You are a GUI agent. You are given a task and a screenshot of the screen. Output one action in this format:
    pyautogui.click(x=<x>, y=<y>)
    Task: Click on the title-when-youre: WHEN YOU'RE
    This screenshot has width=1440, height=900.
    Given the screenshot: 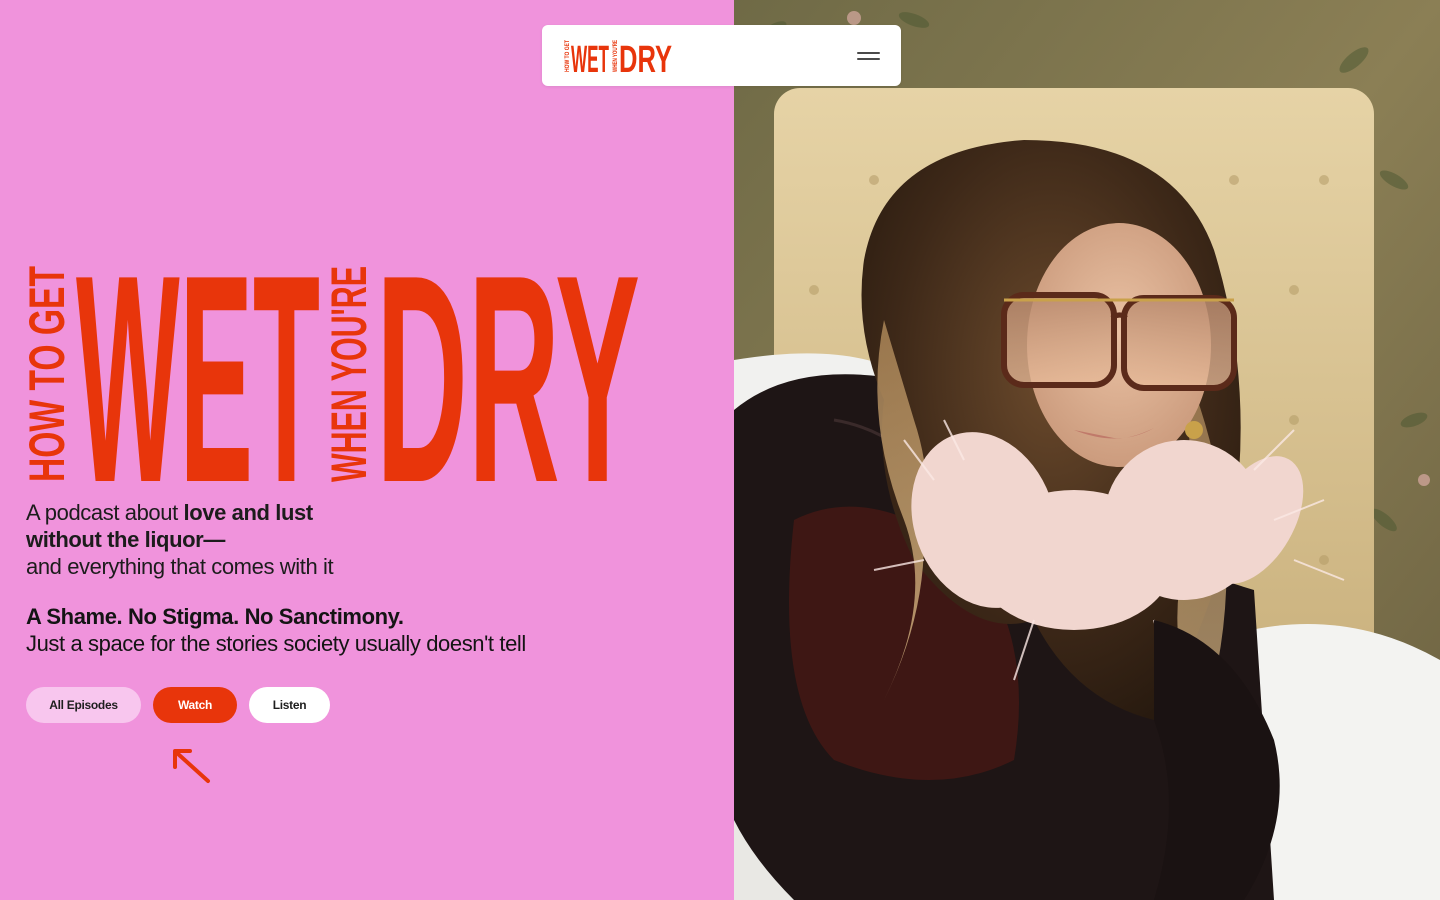 What is the action you would take?
    pyautogui.click(x=349, y=374)
    